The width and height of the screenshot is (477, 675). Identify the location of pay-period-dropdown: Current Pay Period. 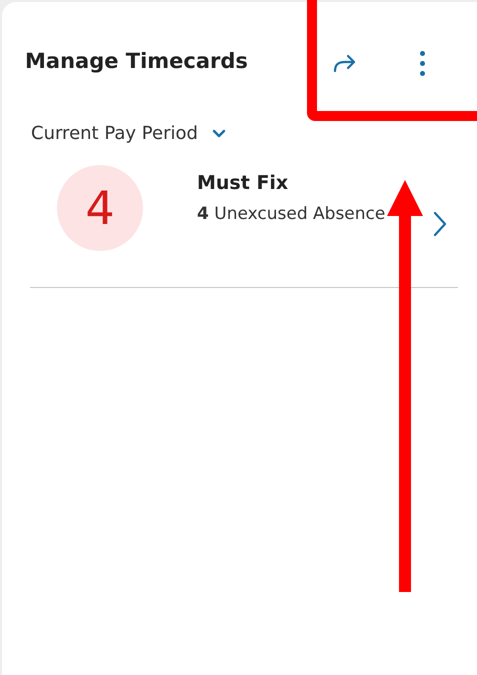
(128, 133).